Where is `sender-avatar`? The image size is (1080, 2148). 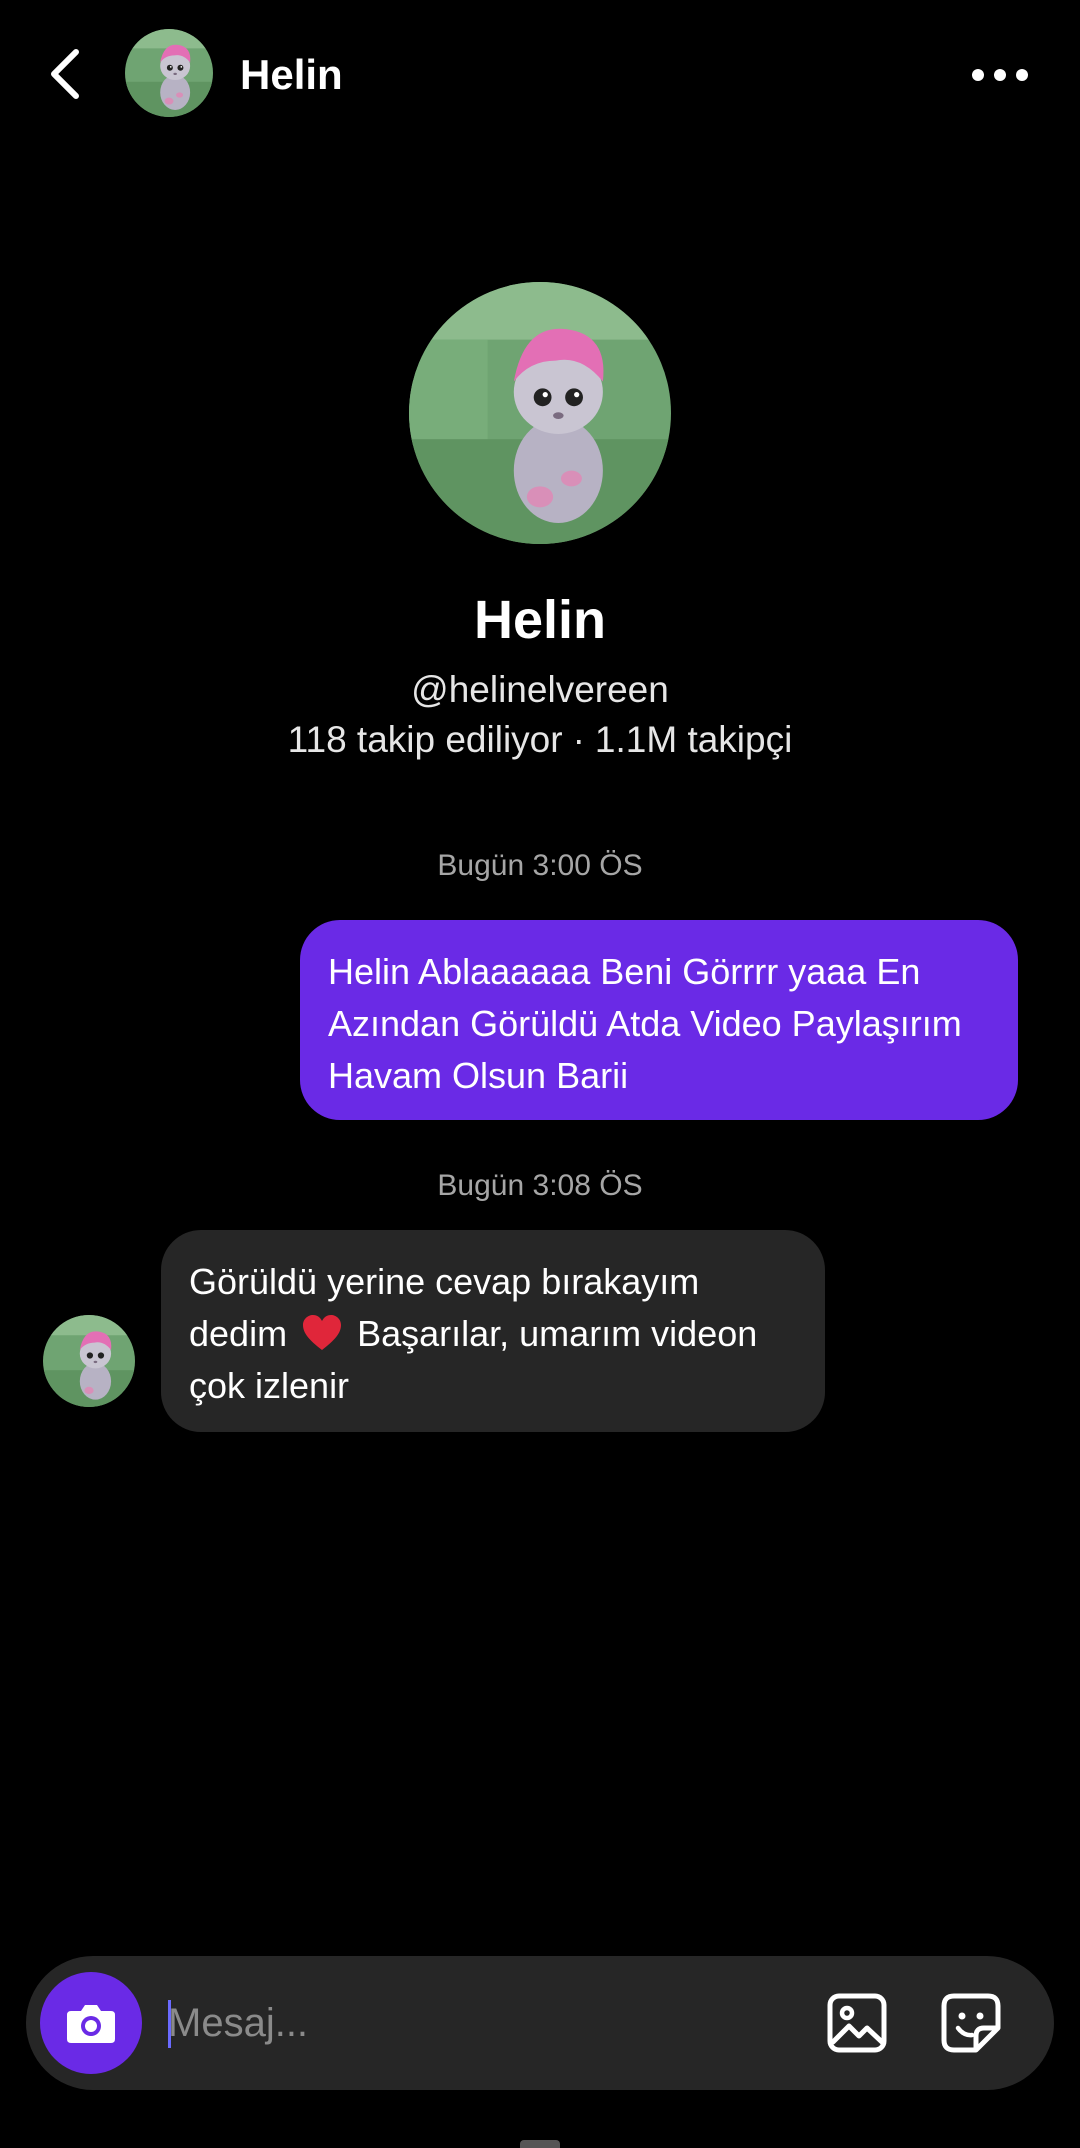 sender-avatar is located at coordinates (89, 1361).